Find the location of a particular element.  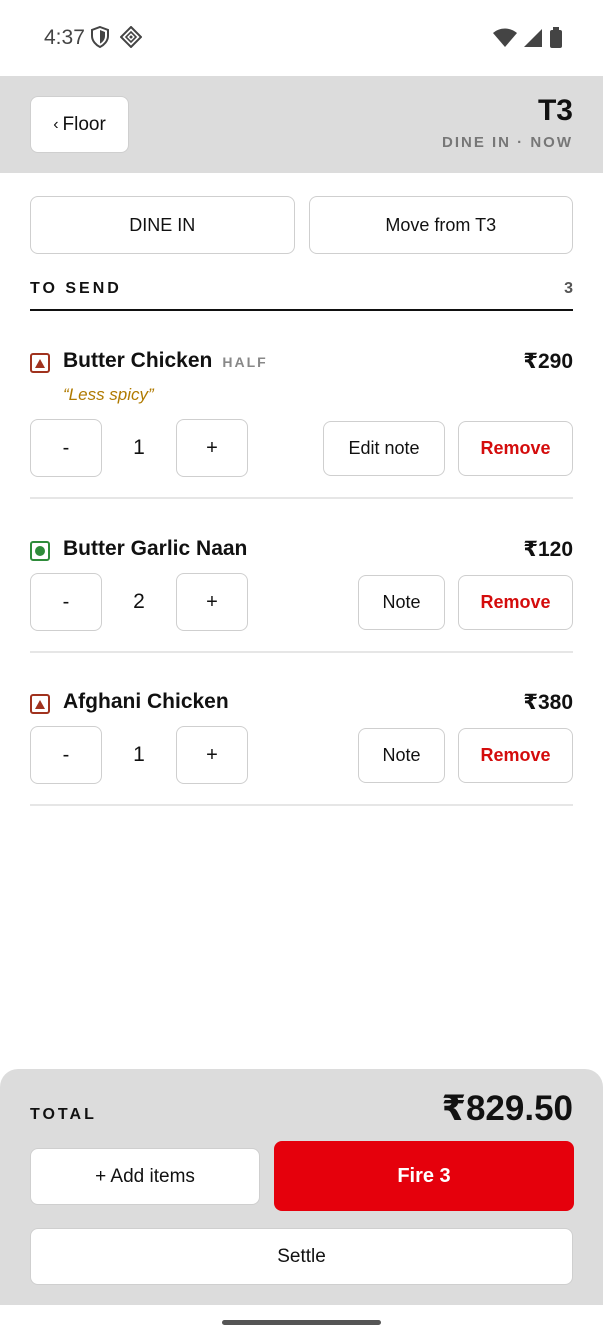

item-price: ₹120 is located at coordinates (548, 549).